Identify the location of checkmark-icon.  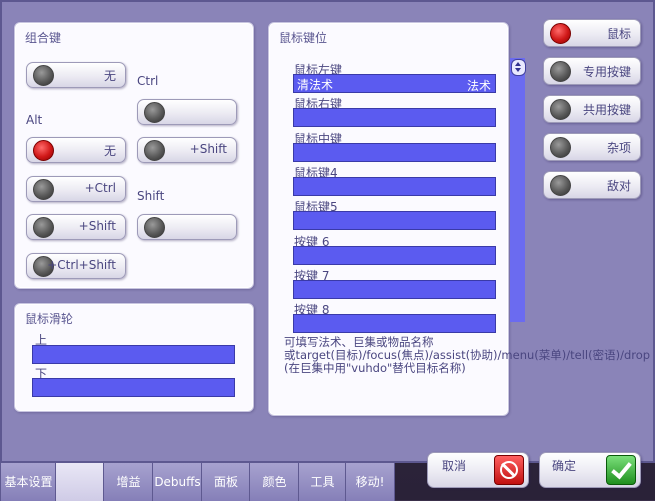
(621, 470).